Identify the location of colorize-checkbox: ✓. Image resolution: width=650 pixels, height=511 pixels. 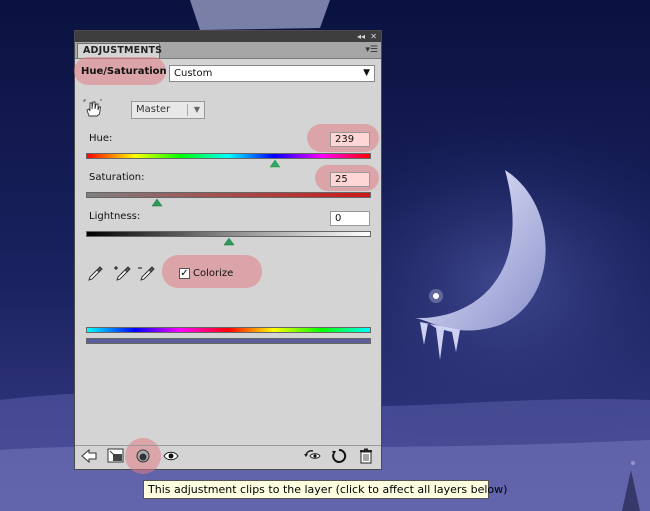
(184, 273).